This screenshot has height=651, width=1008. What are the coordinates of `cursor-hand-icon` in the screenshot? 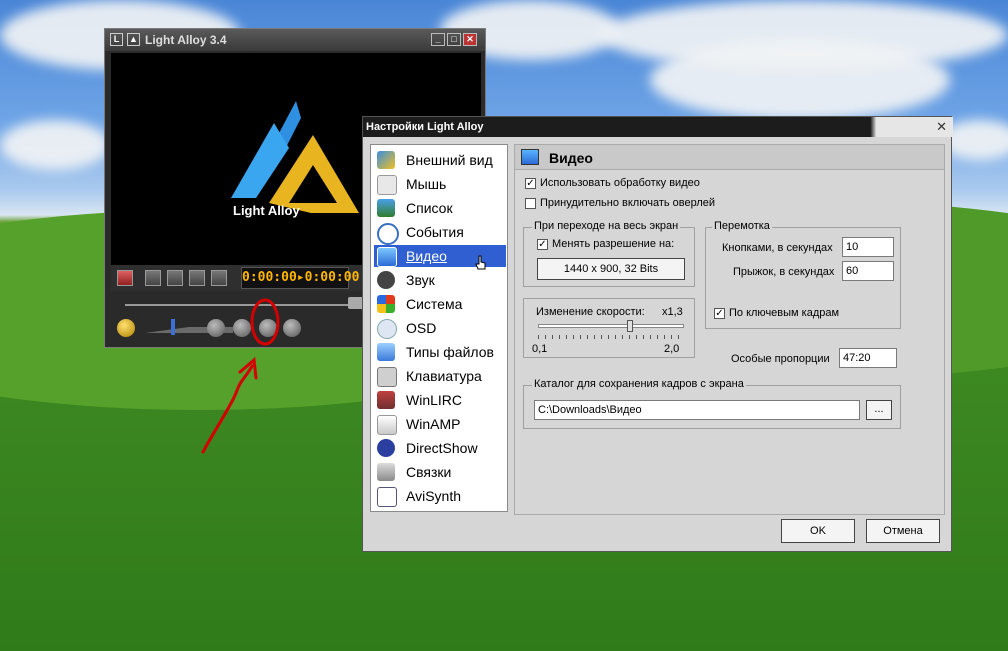 It's located at (480, 262).